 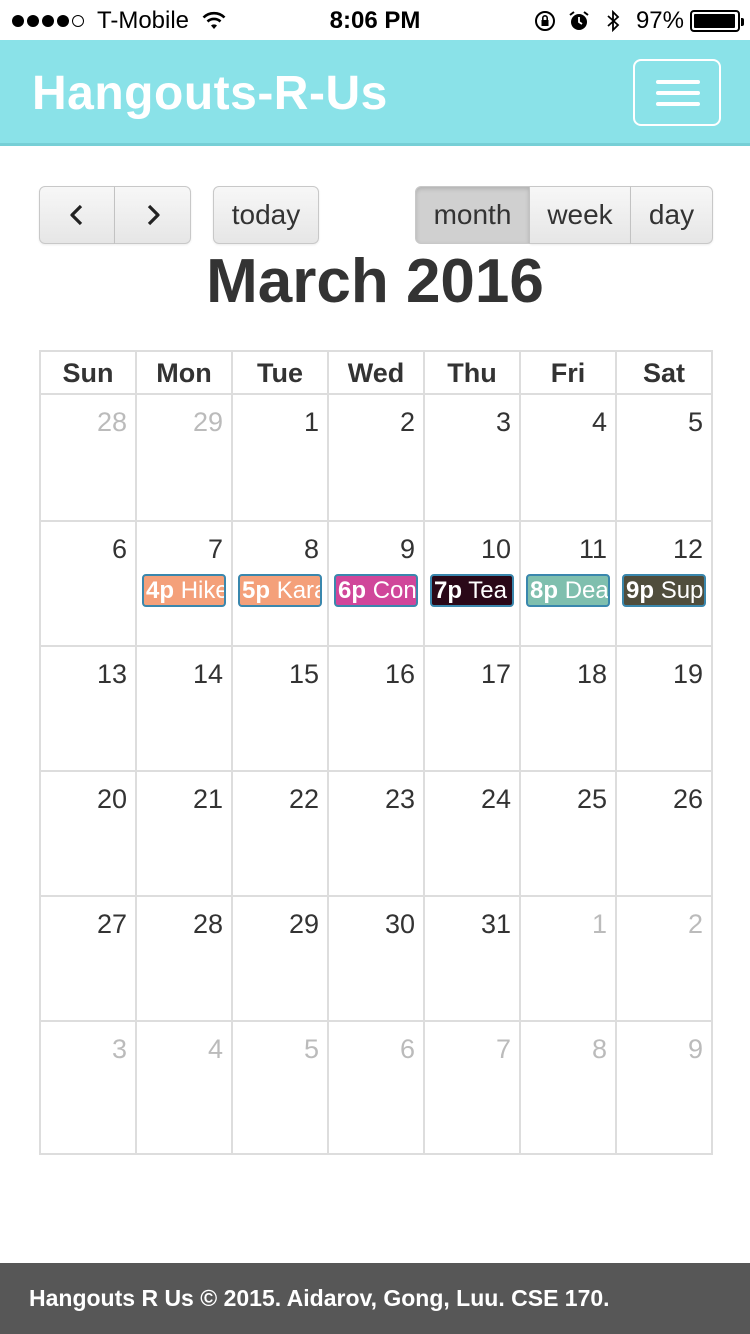 What do you see at coordinates (471, 1087) in the screenshot?
I see `day-cell: 7` at bounding box center [471, 1087].